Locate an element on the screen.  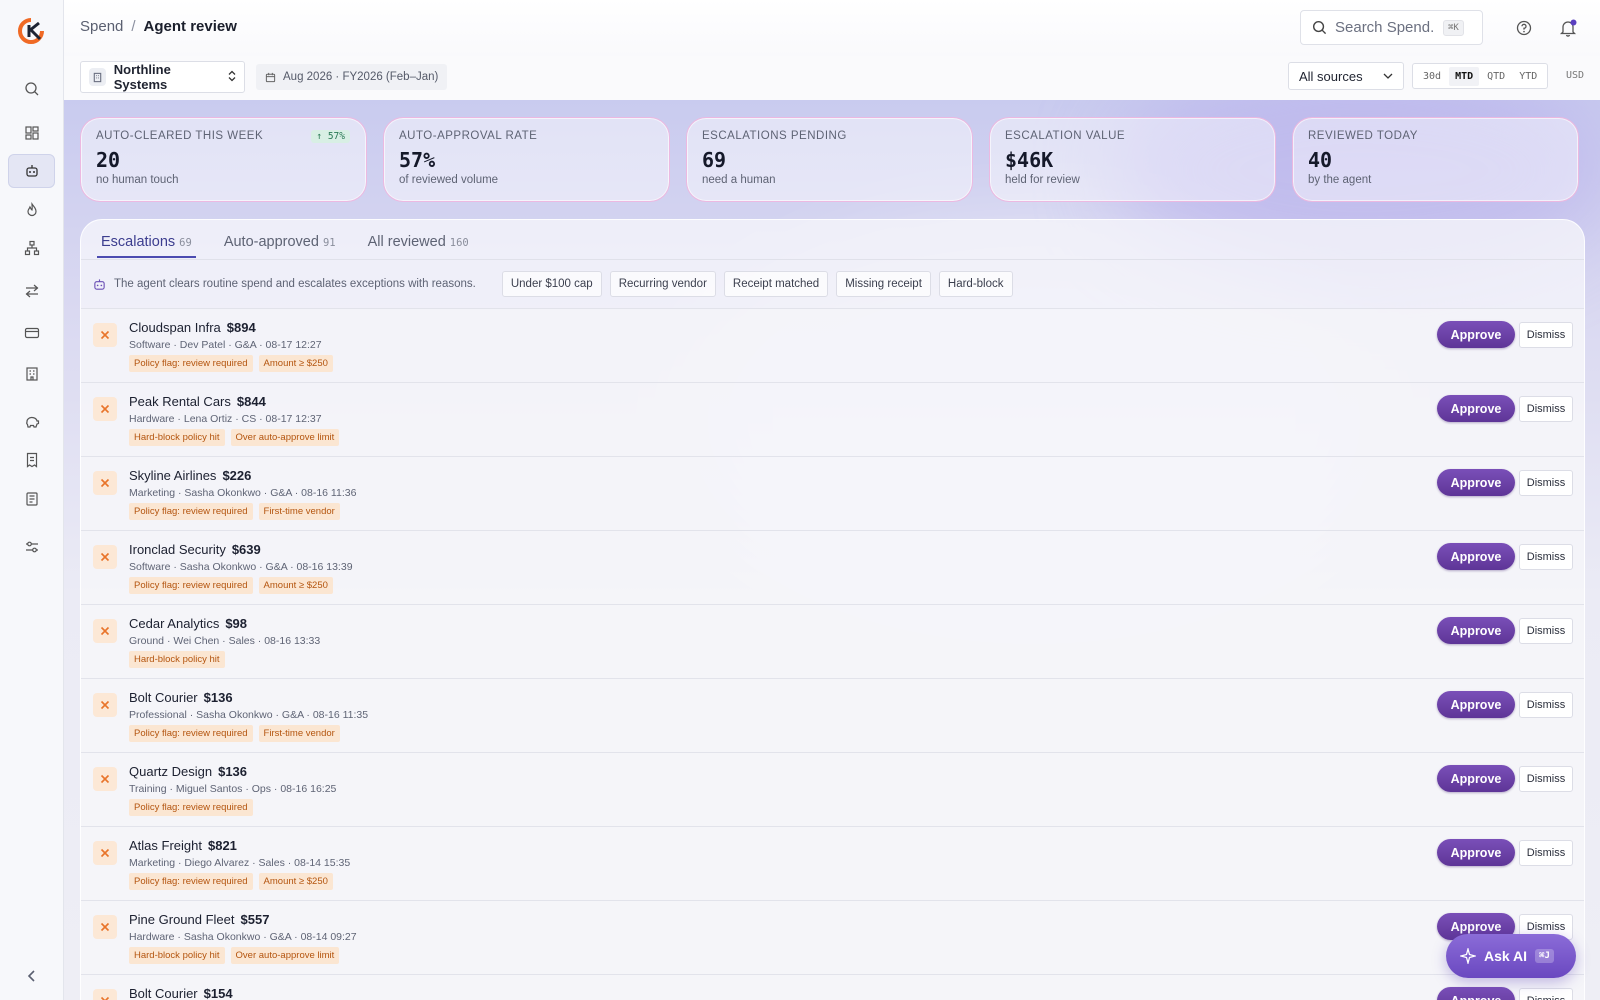
reason-tags: Hard-block policy hit is located at coordinates (177, 659).